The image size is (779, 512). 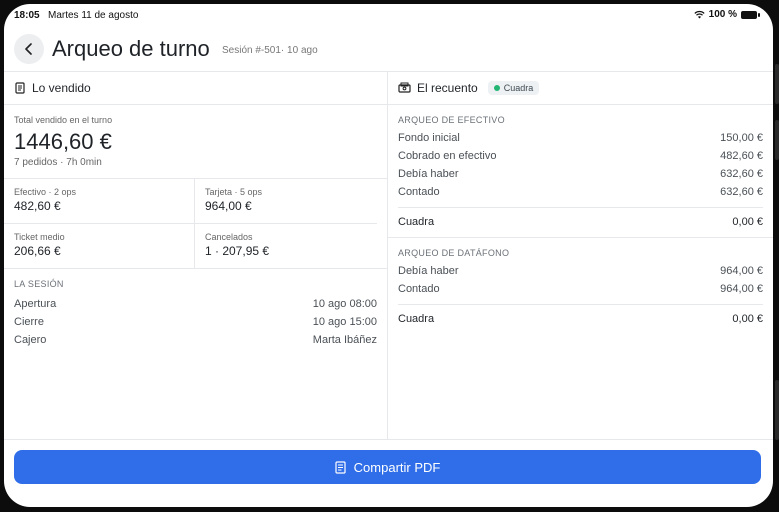 I want to click on status-date: Martes 11 de agosto, so click(x=93, y=15).